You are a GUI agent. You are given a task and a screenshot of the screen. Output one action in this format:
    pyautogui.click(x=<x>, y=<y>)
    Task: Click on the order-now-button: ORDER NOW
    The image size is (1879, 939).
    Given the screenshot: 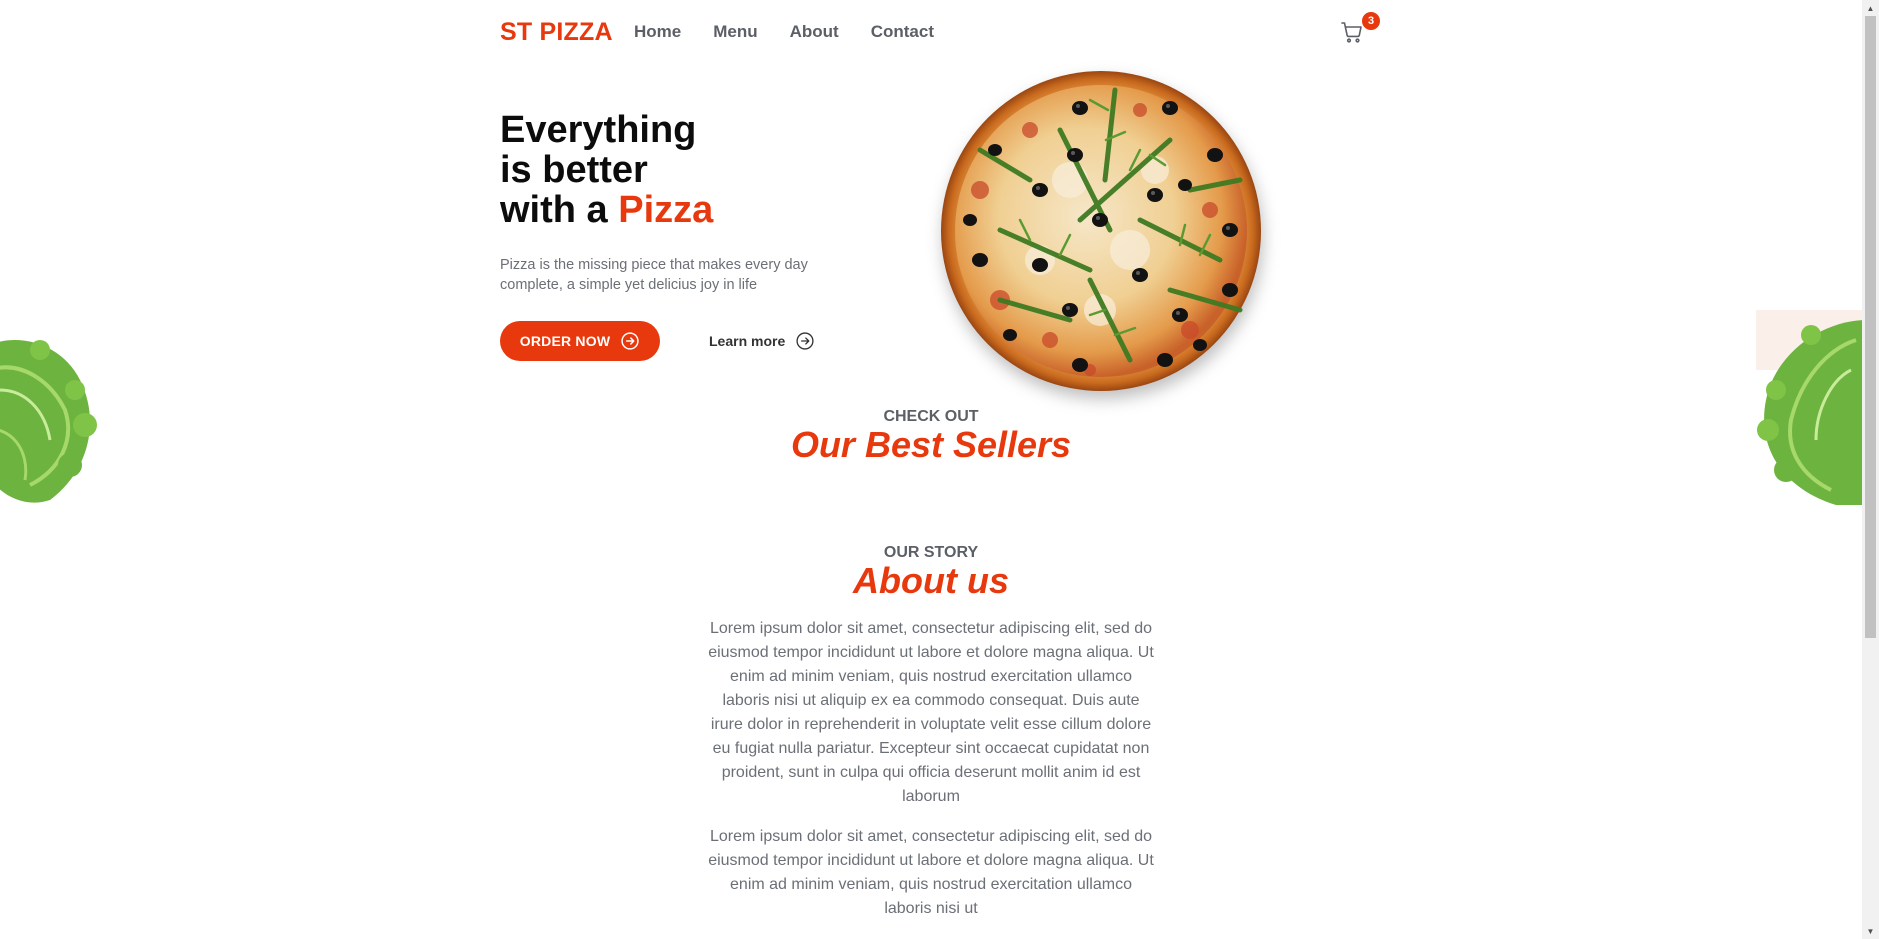 What is the action you would take?
    pyautogui.click(x=580, y=341)
    